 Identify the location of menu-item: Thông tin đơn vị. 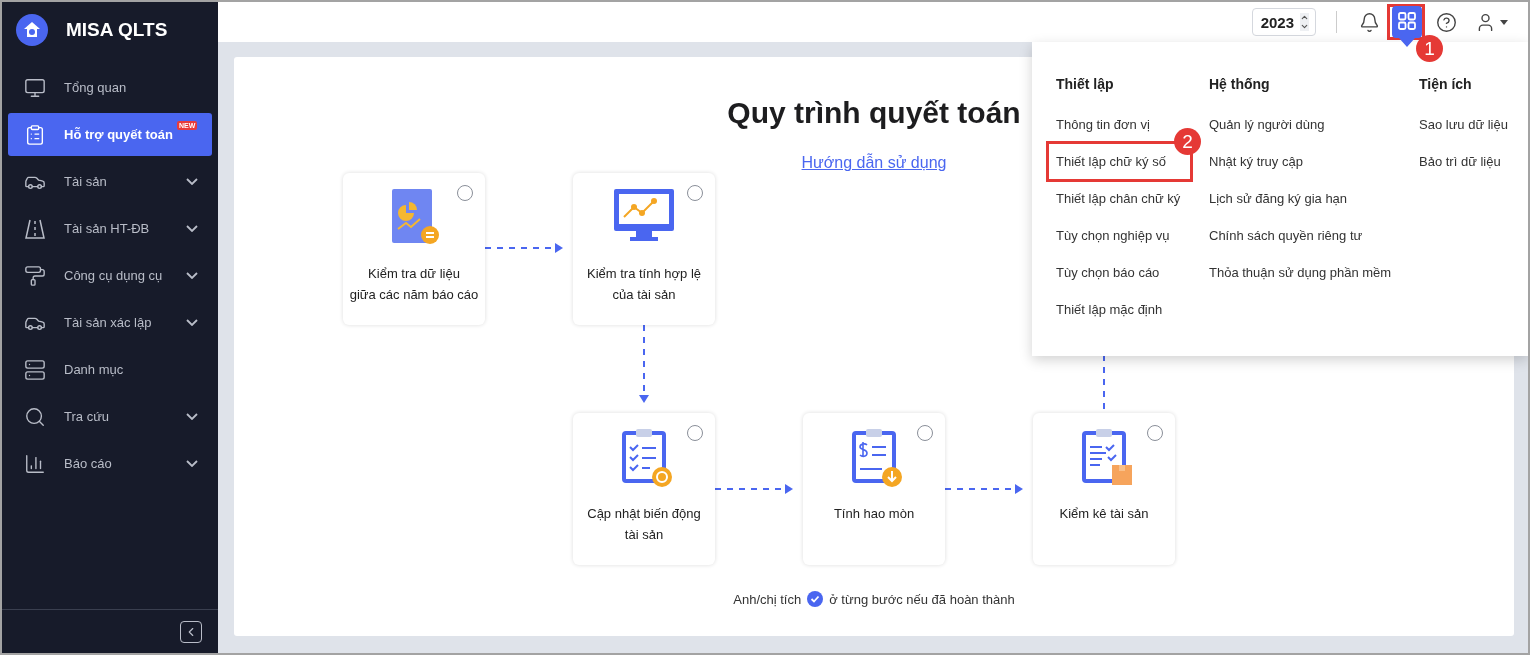
(1103, 125).